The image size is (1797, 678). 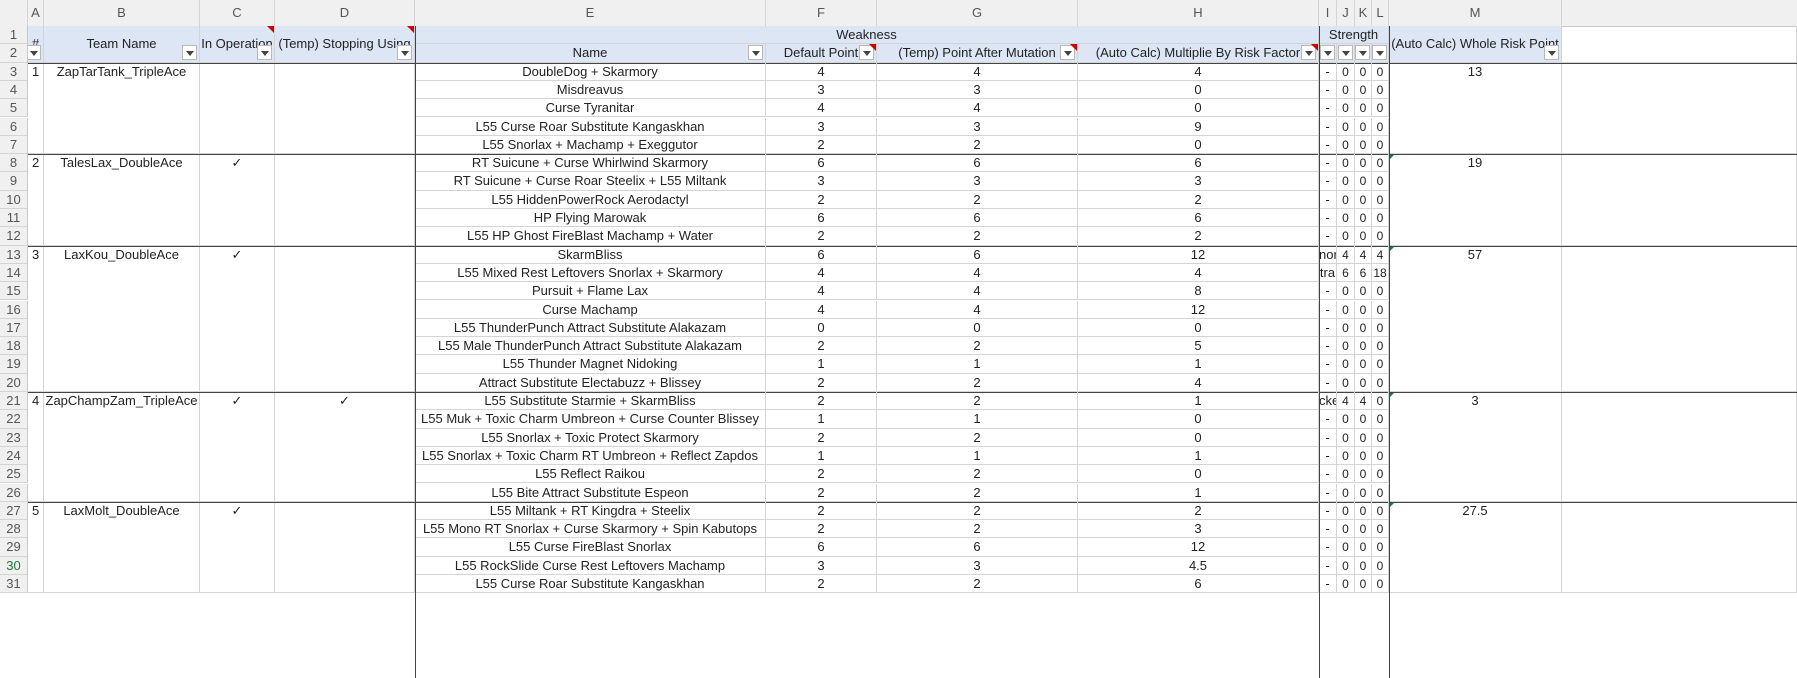 I want to click on row-header: 23, so click(x=14, y=437).